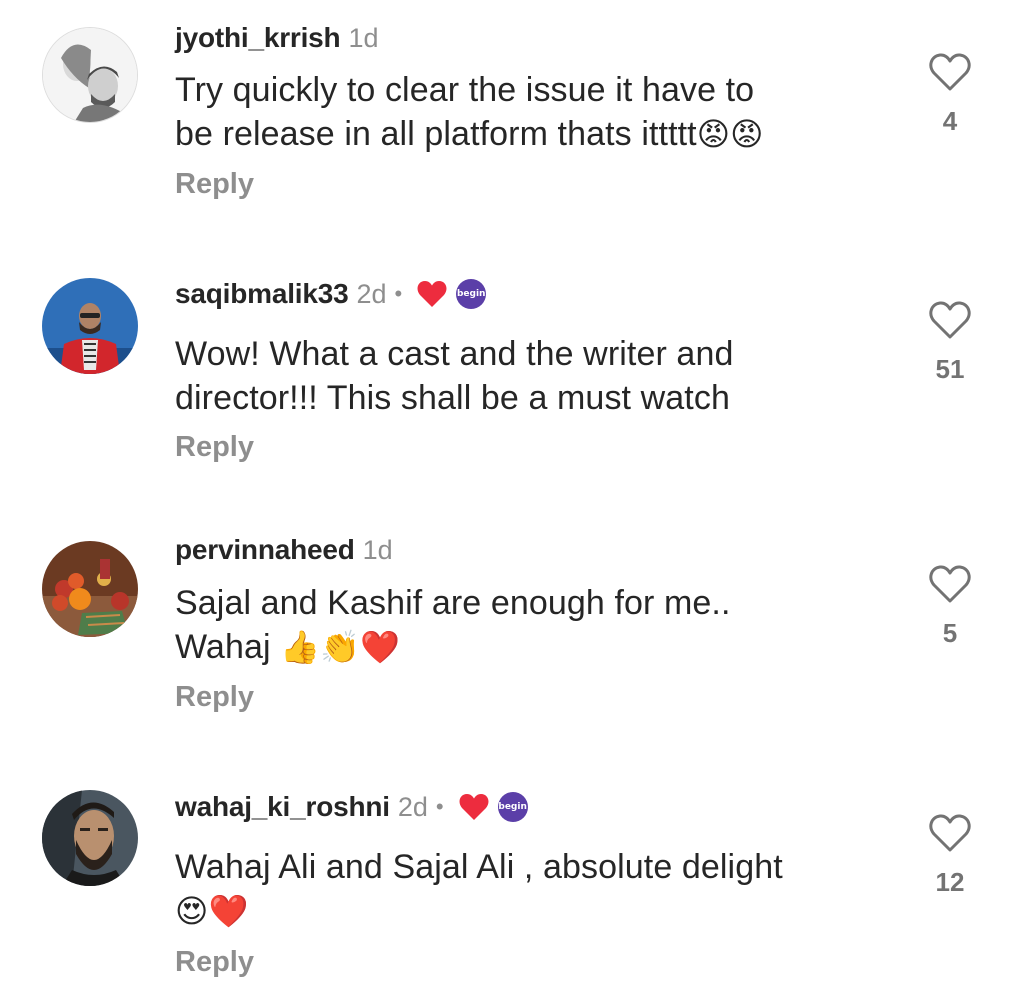 This screenshot has height=1006, width=1024. I want to click on like-control: 12, so click(950, 855).